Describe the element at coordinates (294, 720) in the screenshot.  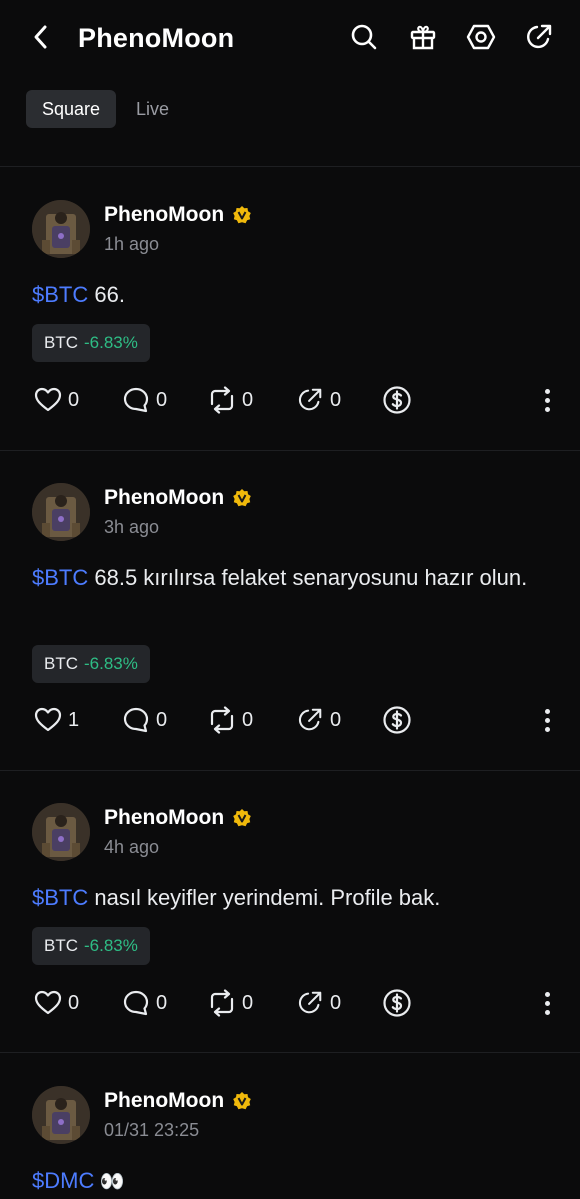
I see `post-actions: 1 0 0 0` at that location.